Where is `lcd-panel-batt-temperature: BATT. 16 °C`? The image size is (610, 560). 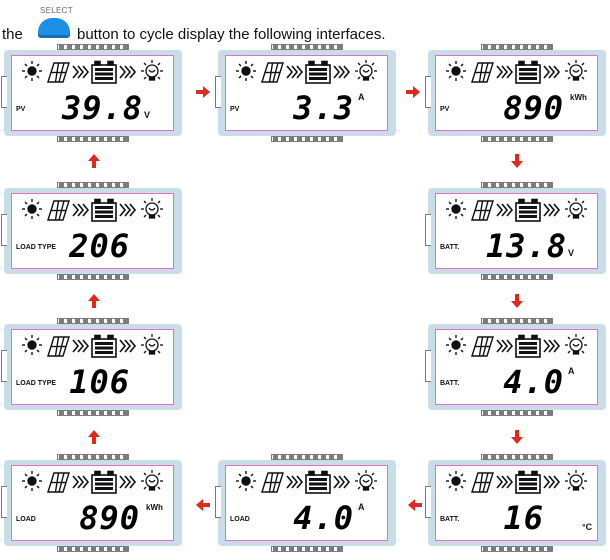 lcd-panel-batt-temperature: BATT. 16 °C is located at coordinates (515, 504).